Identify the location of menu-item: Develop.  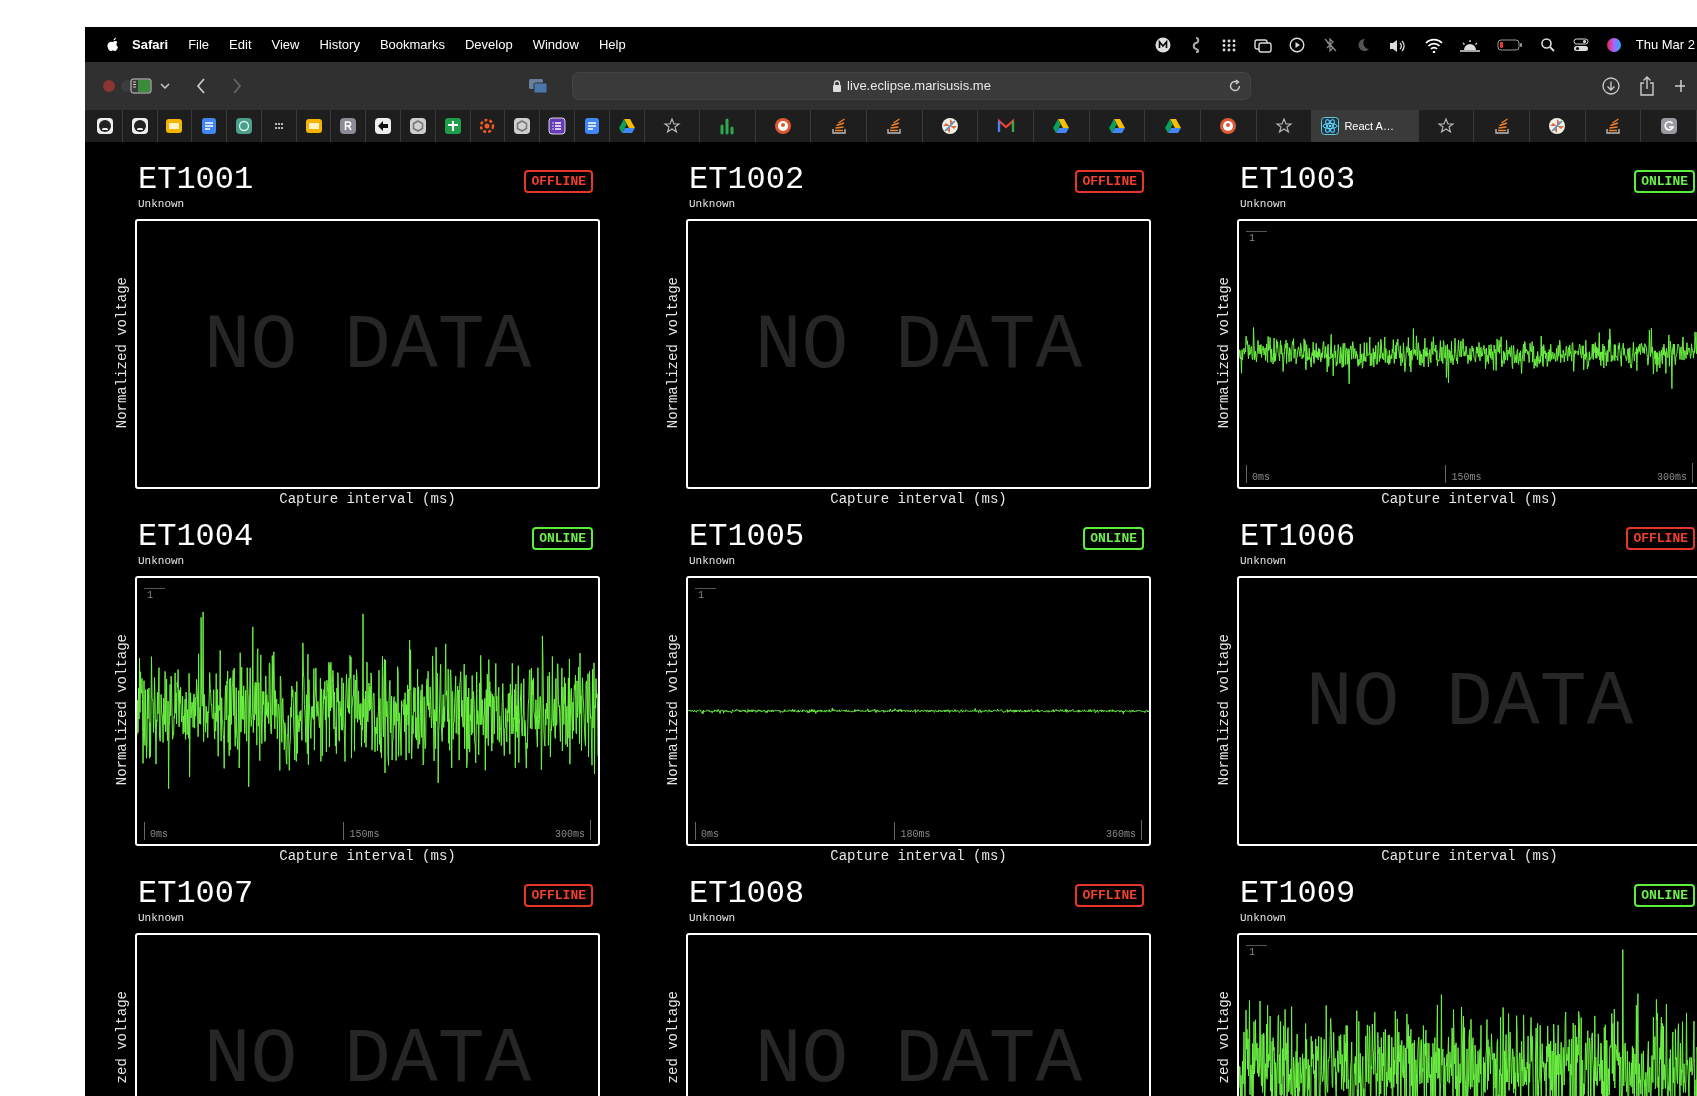
(488, 44).